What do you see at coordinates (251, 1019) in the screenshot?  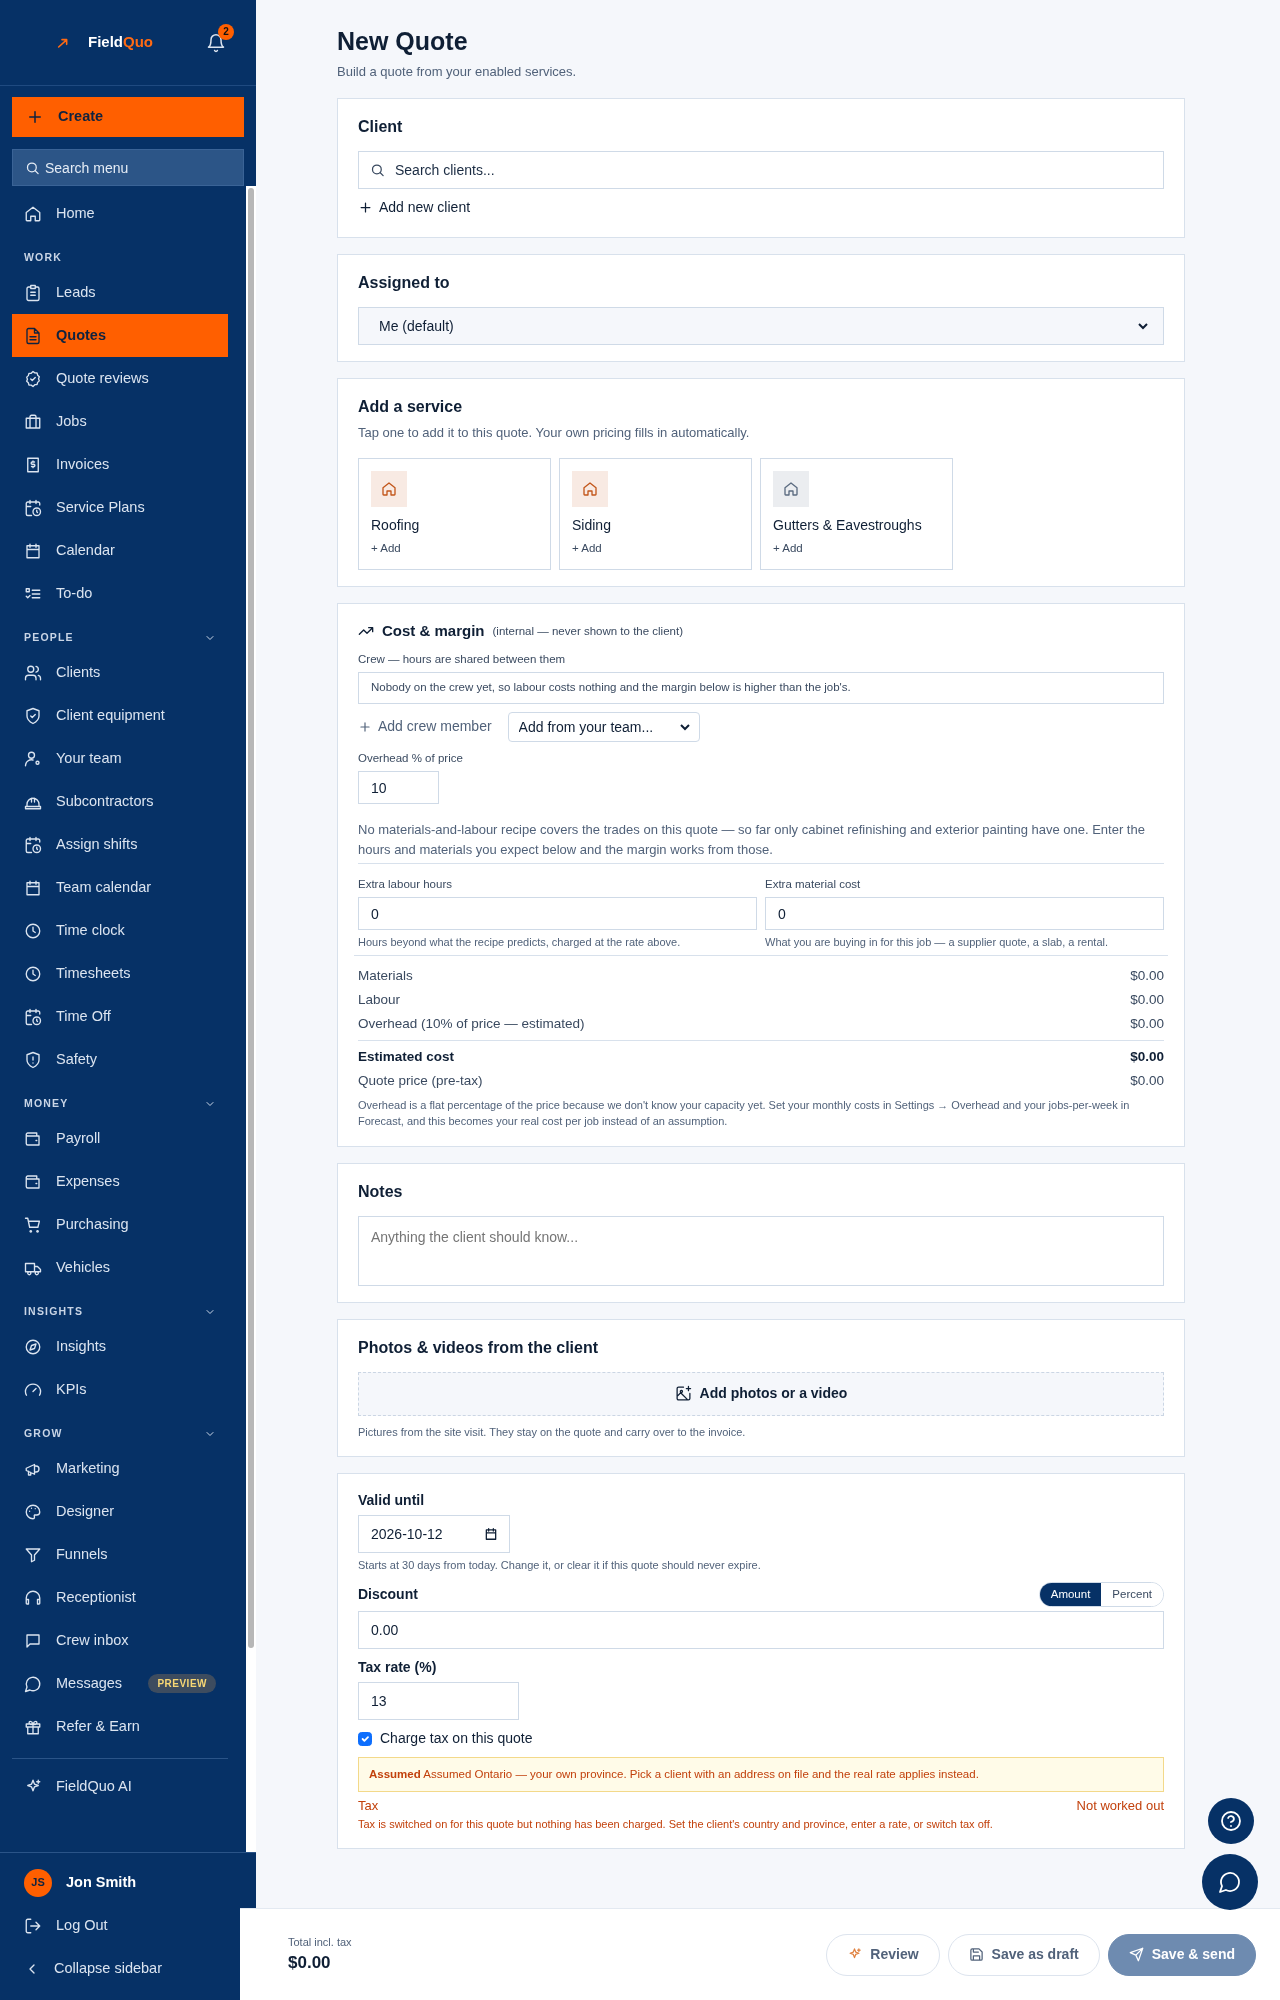 I see `scrollbar` at bounding box center [251, 1019].